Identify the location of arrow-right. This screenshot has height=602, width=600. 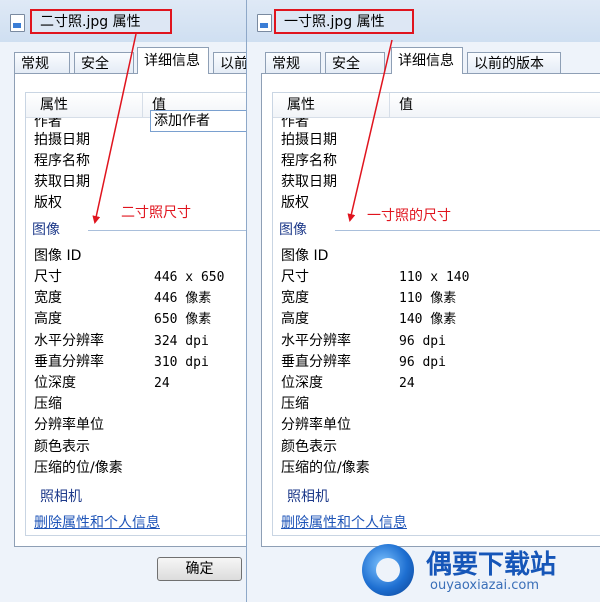
(370, 130).